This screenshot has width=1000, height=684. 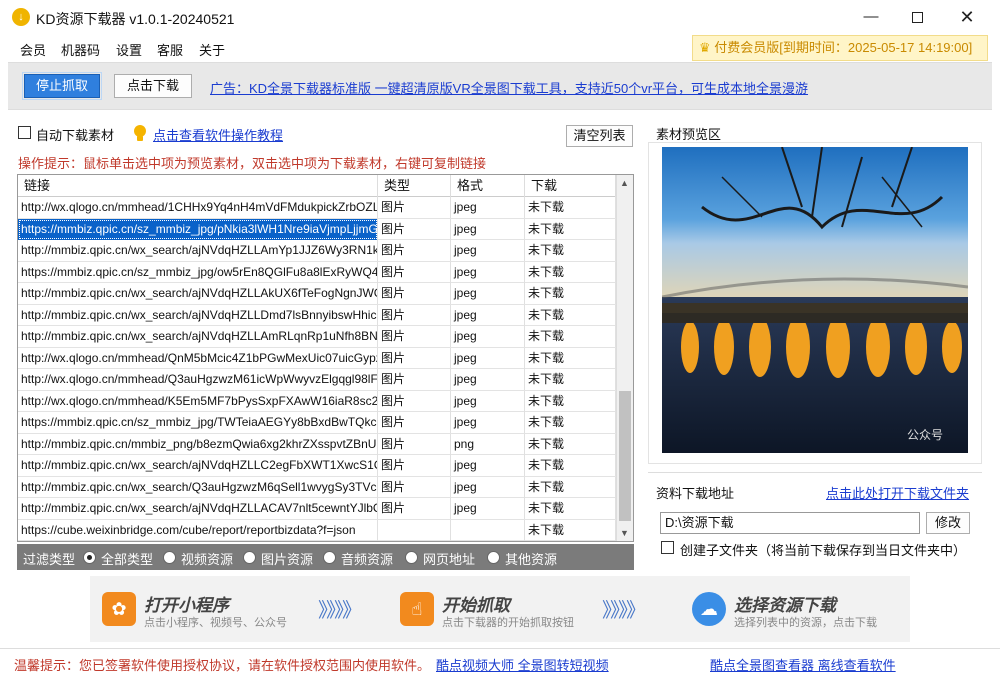 What do you see at coordinates (207, 558) in the screenshot?
I see `filter-option-label: 视频资源` at bounding box center [207, 558].